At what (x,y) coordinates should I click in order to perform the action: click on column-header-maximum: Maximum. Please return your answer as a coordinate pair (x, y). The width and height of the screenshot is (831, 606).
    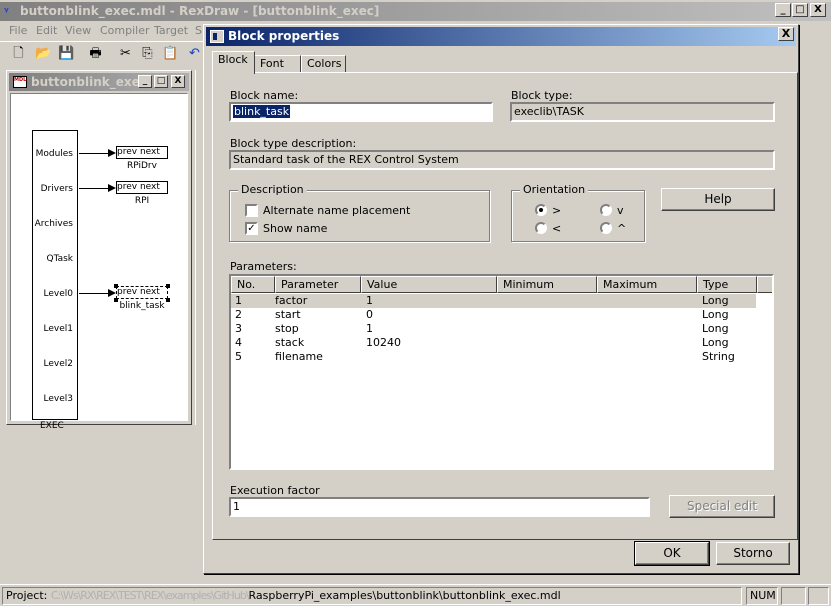
    Looking at the image, I should click on (647, 284).